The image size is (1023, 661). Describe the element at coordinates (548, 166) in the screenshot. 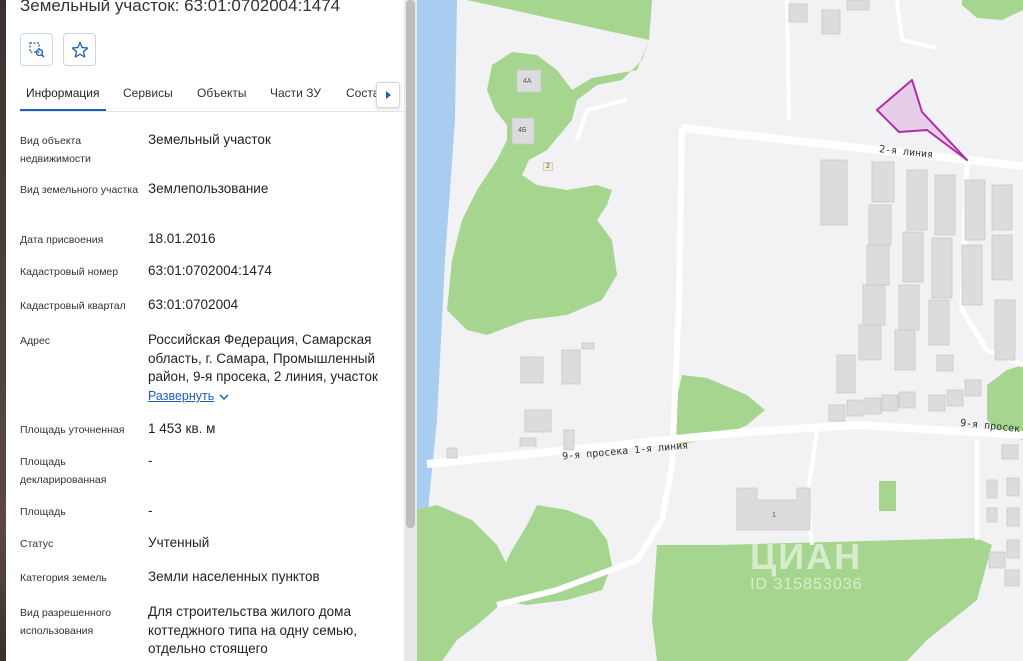

I see `building-number: 2` at that location.